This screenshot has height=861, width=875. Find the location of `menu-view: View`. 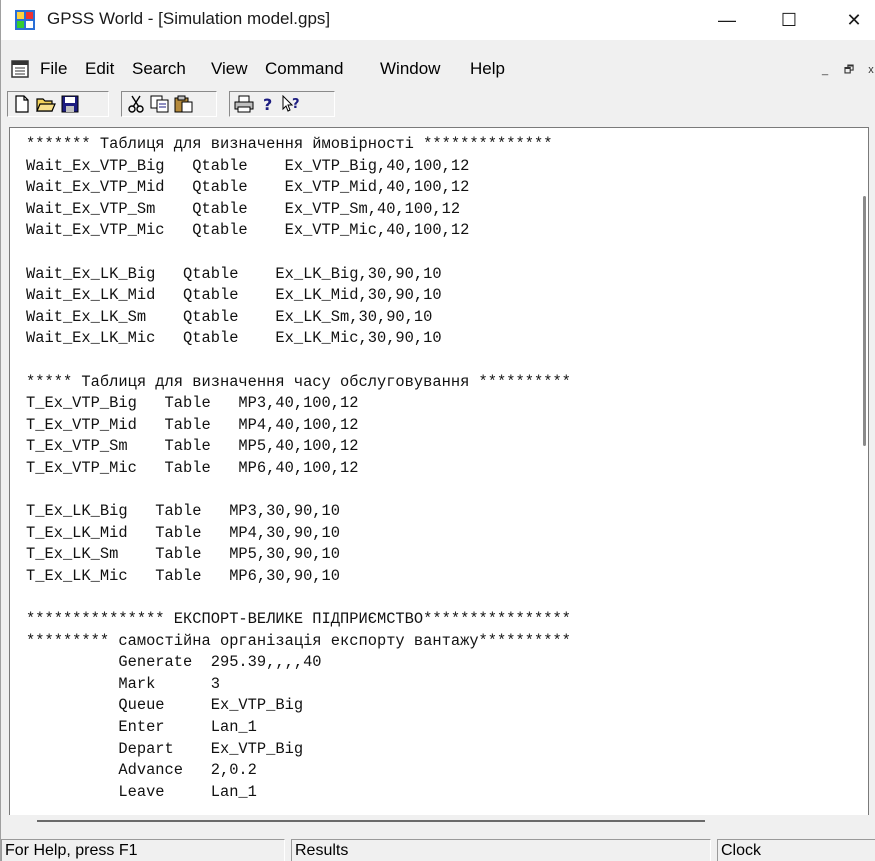

menu-view: View is located at coordinates (229, 69).